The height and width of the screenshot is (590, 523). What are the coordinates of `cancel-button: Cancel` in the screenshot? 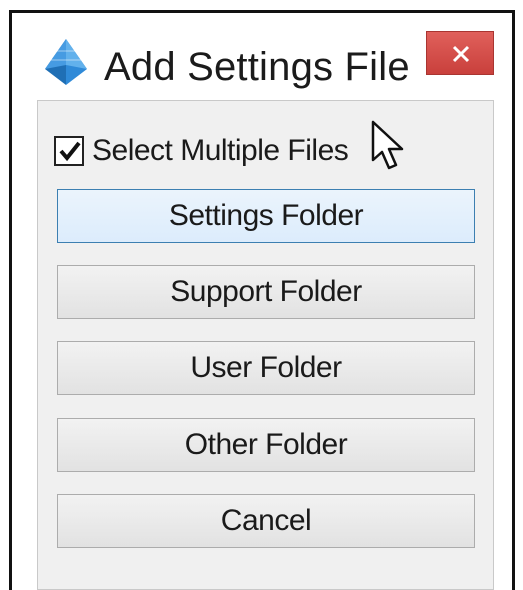 It's located at (266, 521).